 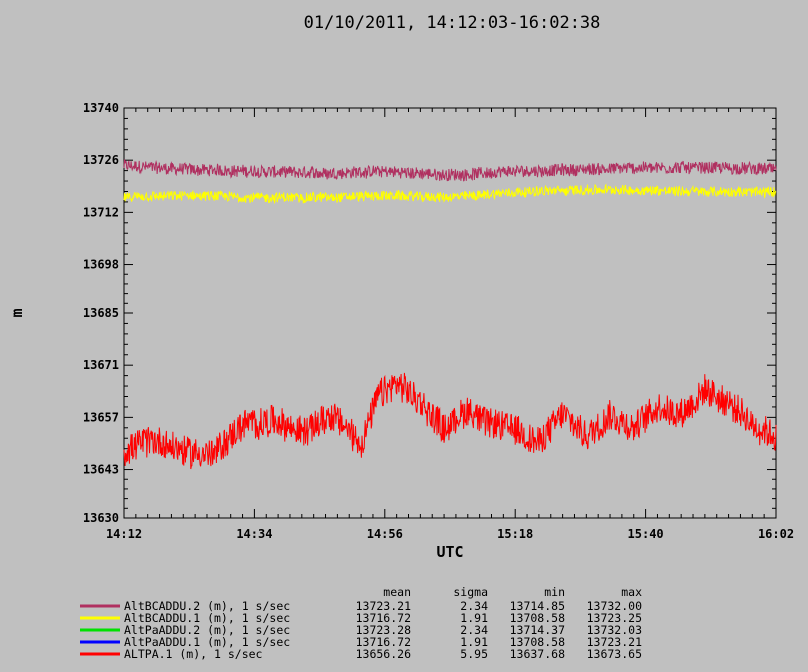 I want to click on legend-label: ALTPA.1 (m), 1 s/sec, so click(x=193, y=654).